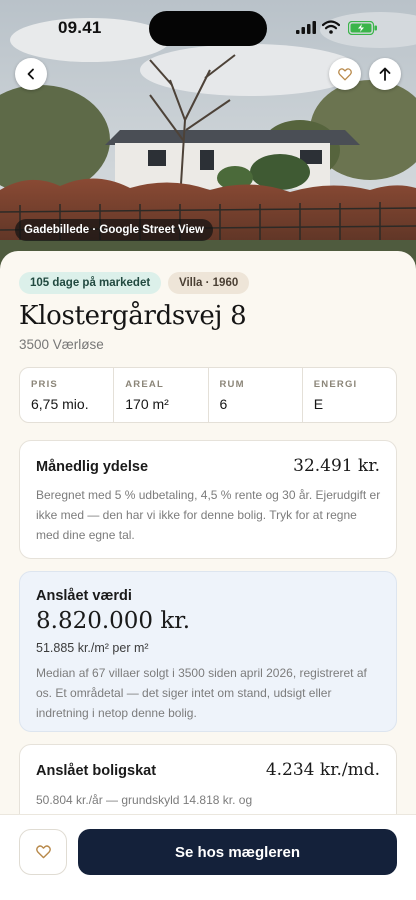  I want to click on fact-value: 6,75 mio., so click(60, 404).